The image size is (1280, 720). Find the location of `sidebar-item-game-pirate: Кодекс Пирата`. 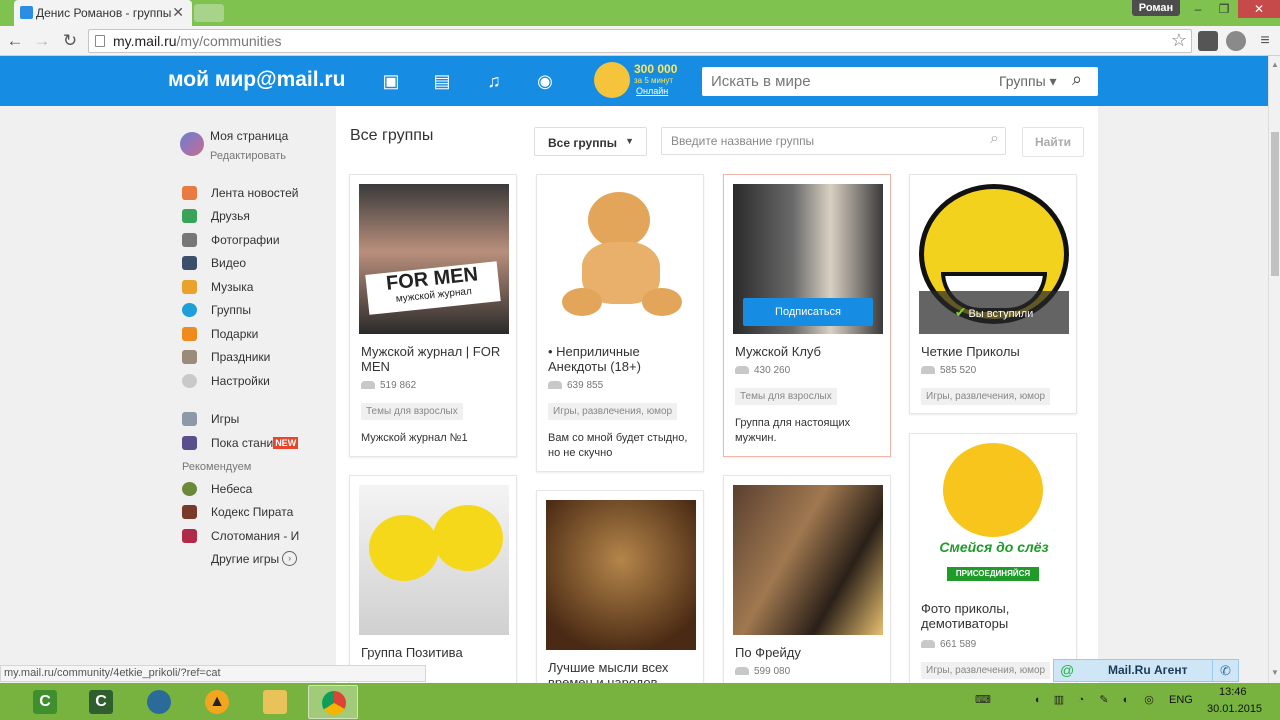

sidebar-item-game-pirate: Кодекс Пирата is located at coordinates (237, 513).